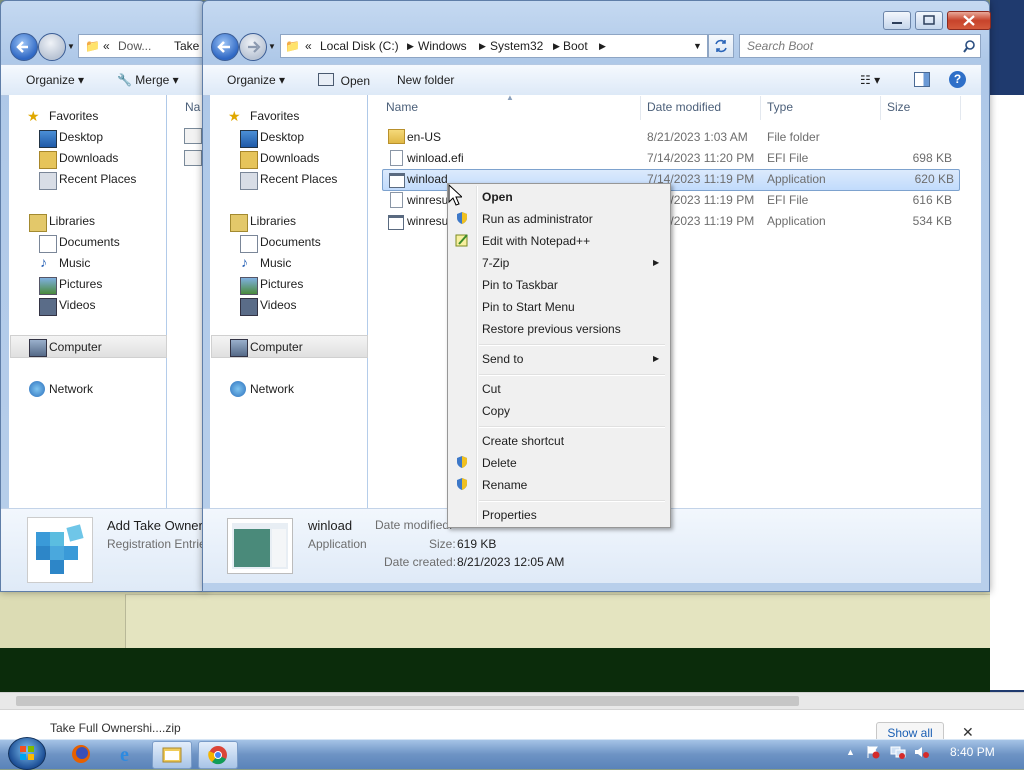 The image size is (1024, 770). I want to click on address-dropdown-icon: ▼, so click(697, 46).